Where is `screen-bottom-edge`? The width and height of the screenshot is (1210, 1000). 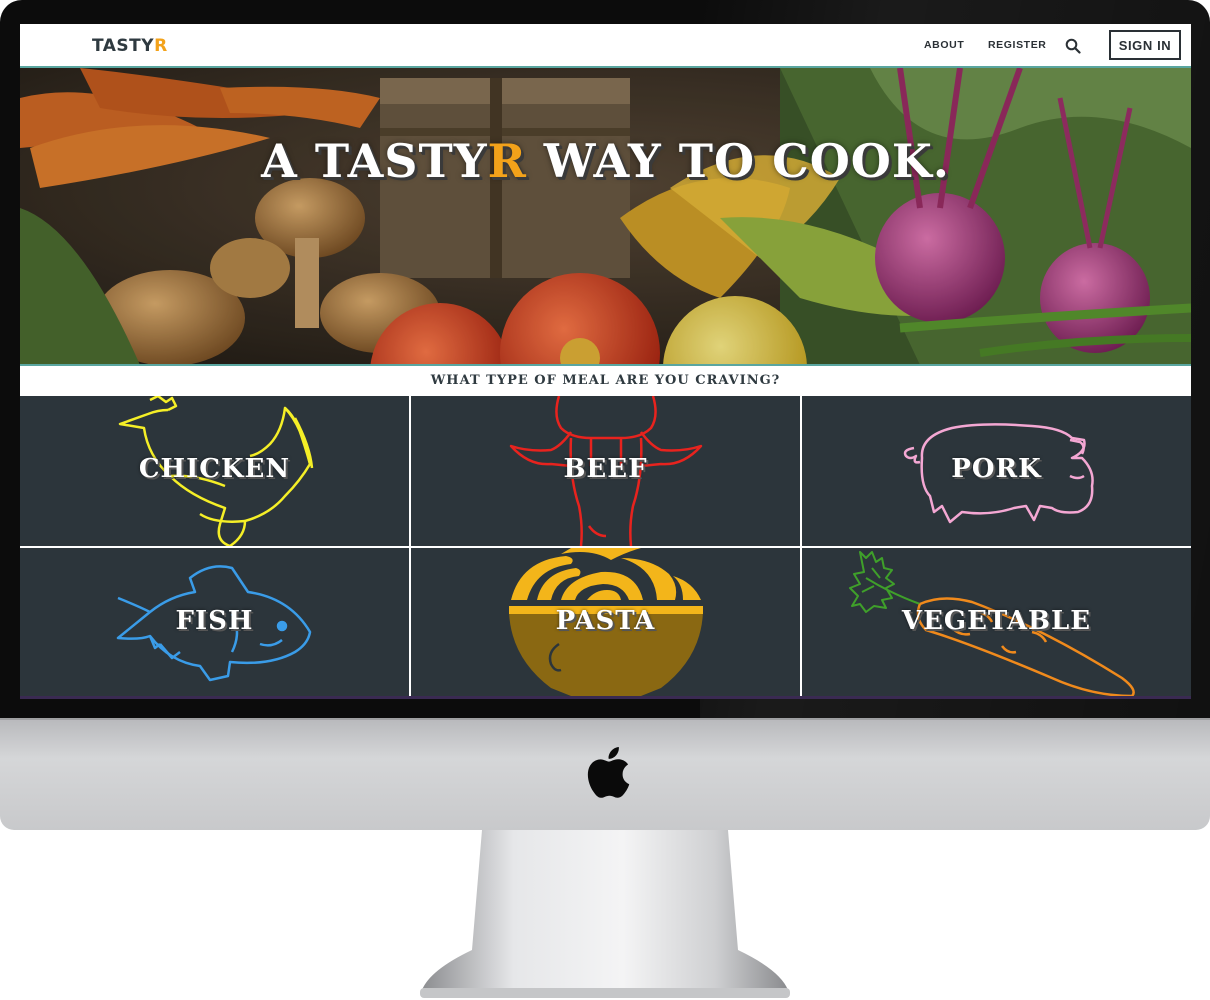
screen-bottom-edge is located at coordinates (605, 697).